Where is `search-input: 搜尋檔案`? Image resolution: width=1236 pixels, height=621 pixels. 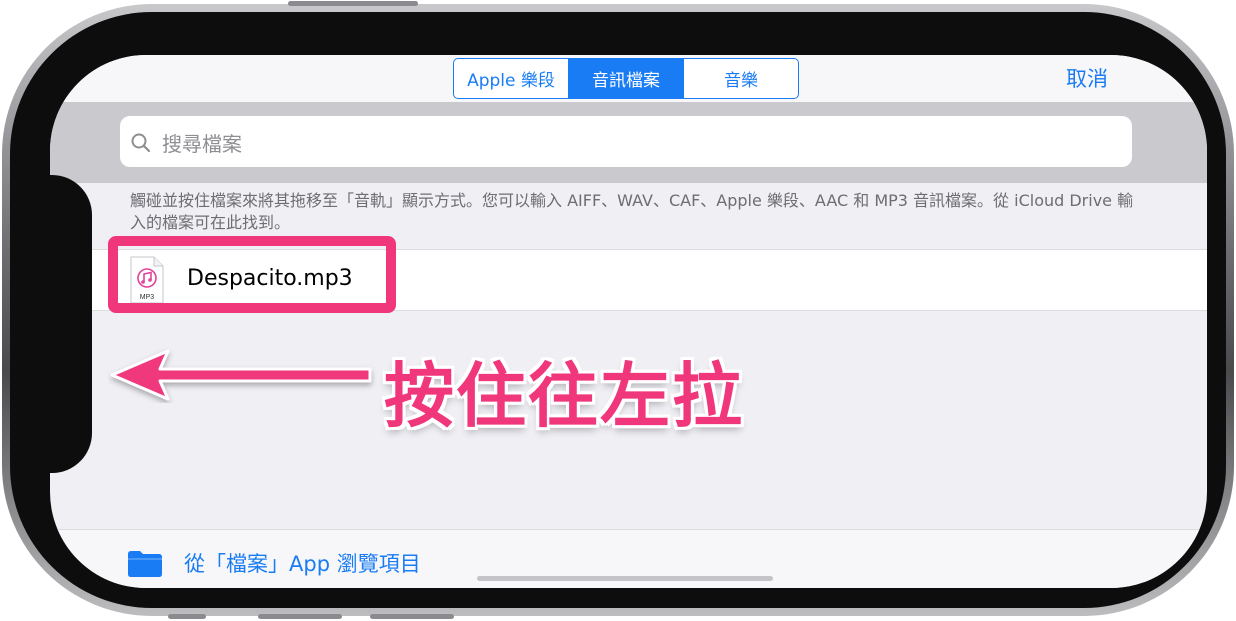 search-input: 搜尋檔案 is located at coordinates (626, 141).